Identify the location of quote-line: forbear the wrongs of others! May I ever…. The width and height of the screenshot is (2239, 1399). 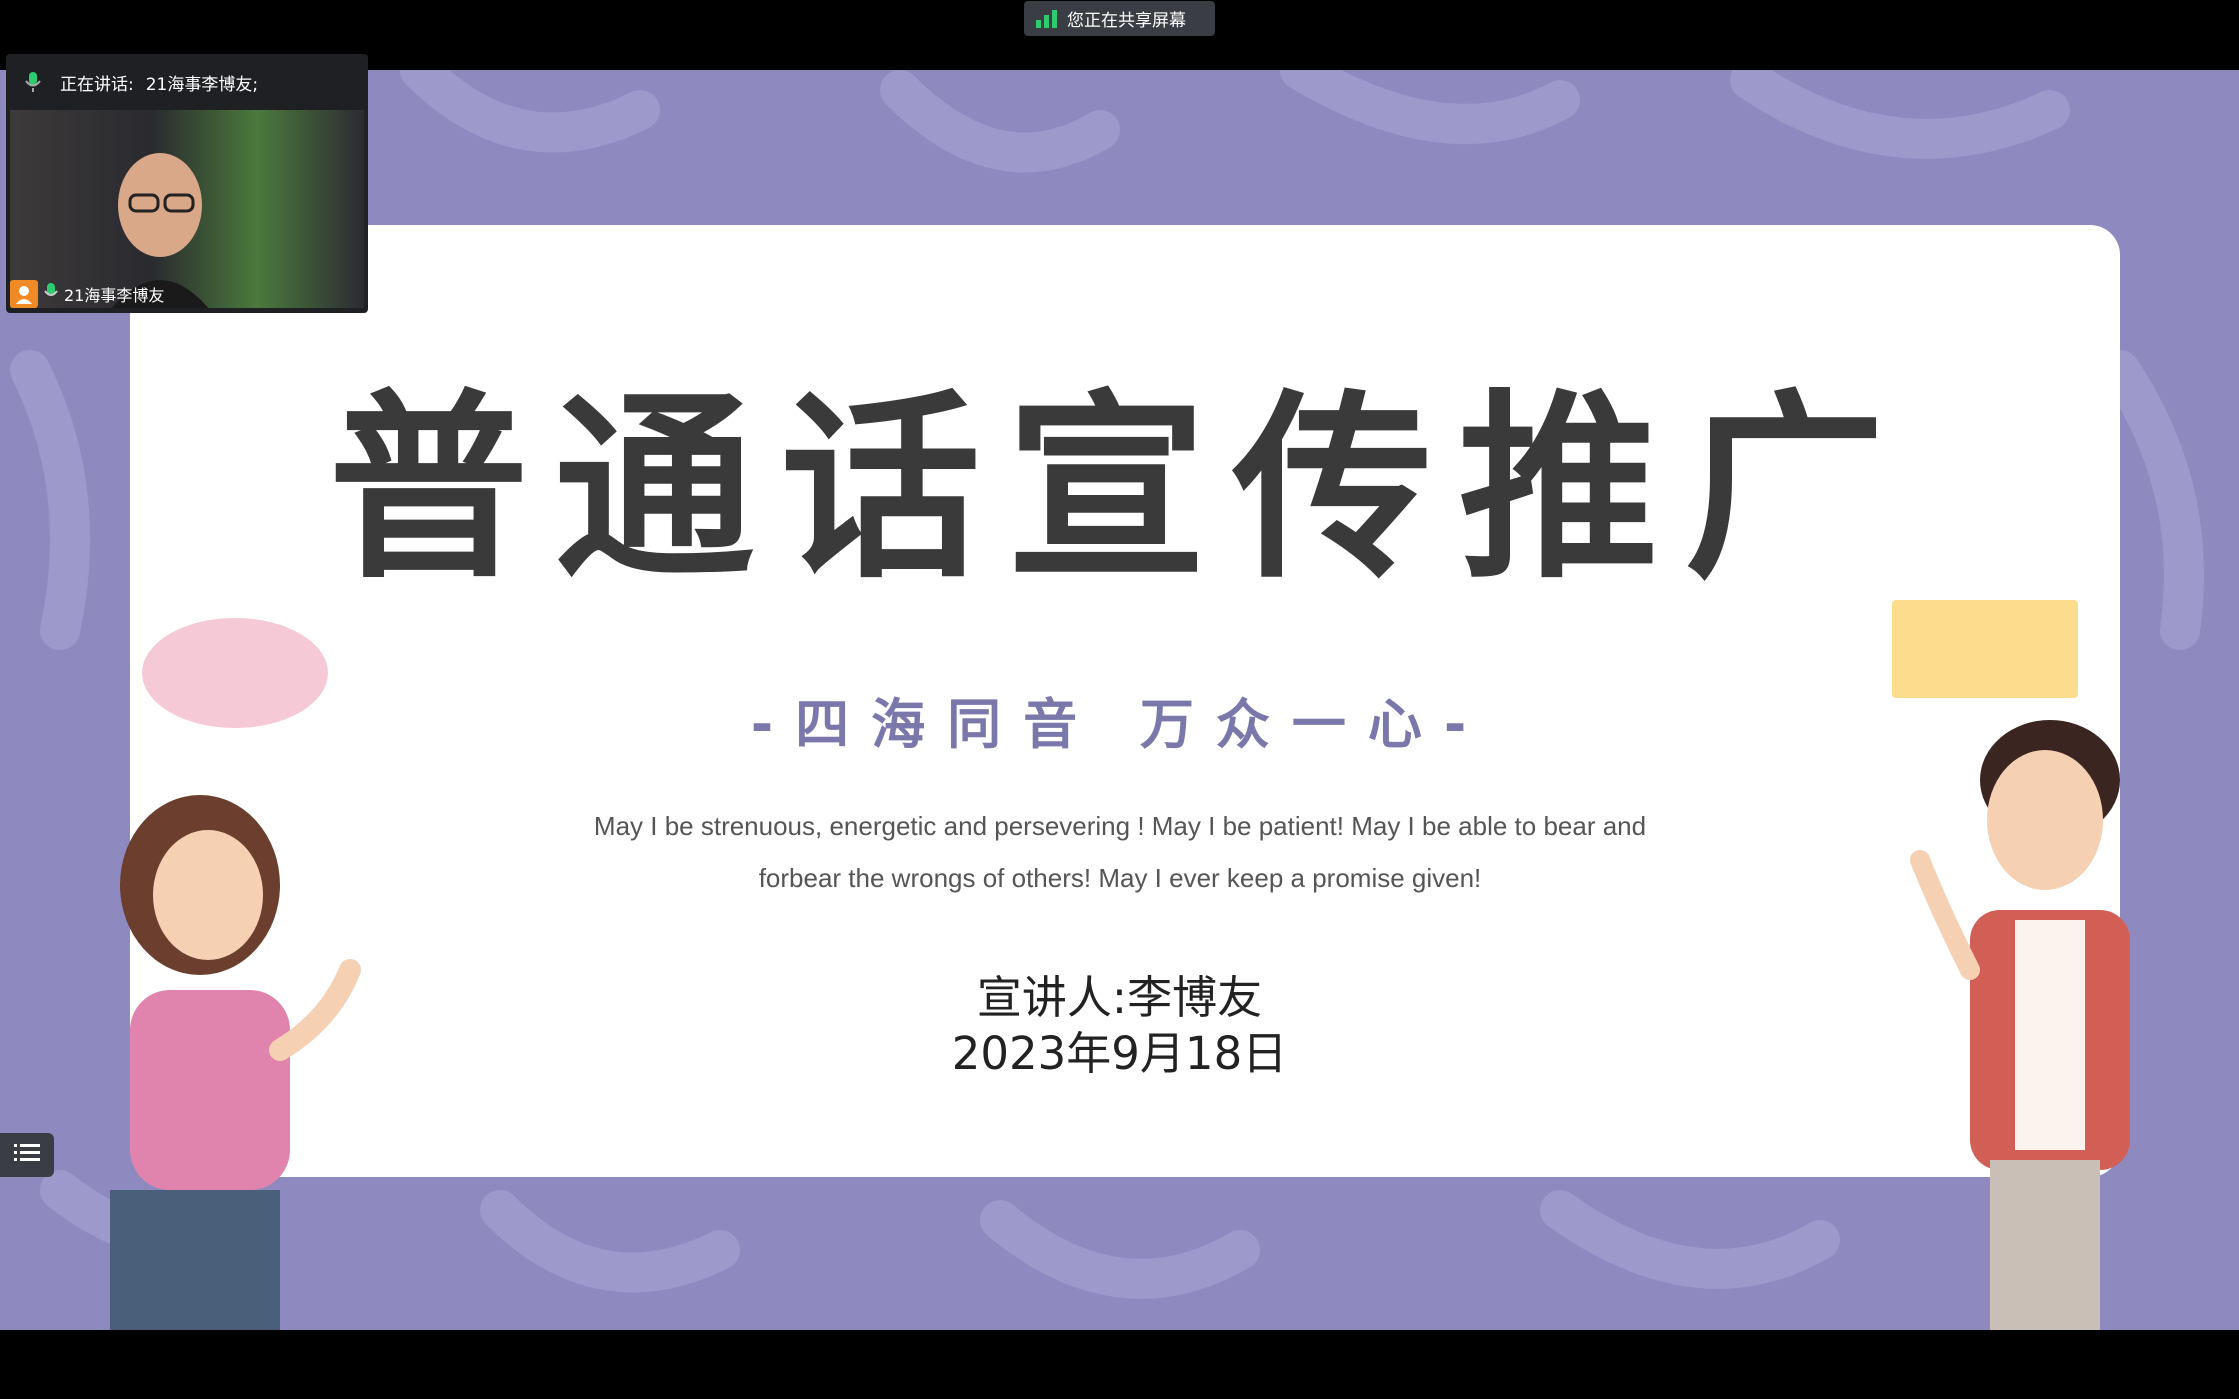
(1120, 878).